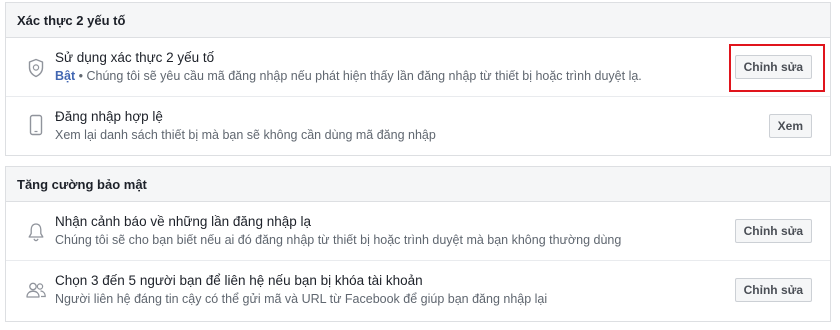 Image resolution: width=840 pixels, height=330 pixels. Describe the element at coordinates (773, 231) in the screenshot. I see `edit-login-alerts-button: Chỉnh sửa` at that location.